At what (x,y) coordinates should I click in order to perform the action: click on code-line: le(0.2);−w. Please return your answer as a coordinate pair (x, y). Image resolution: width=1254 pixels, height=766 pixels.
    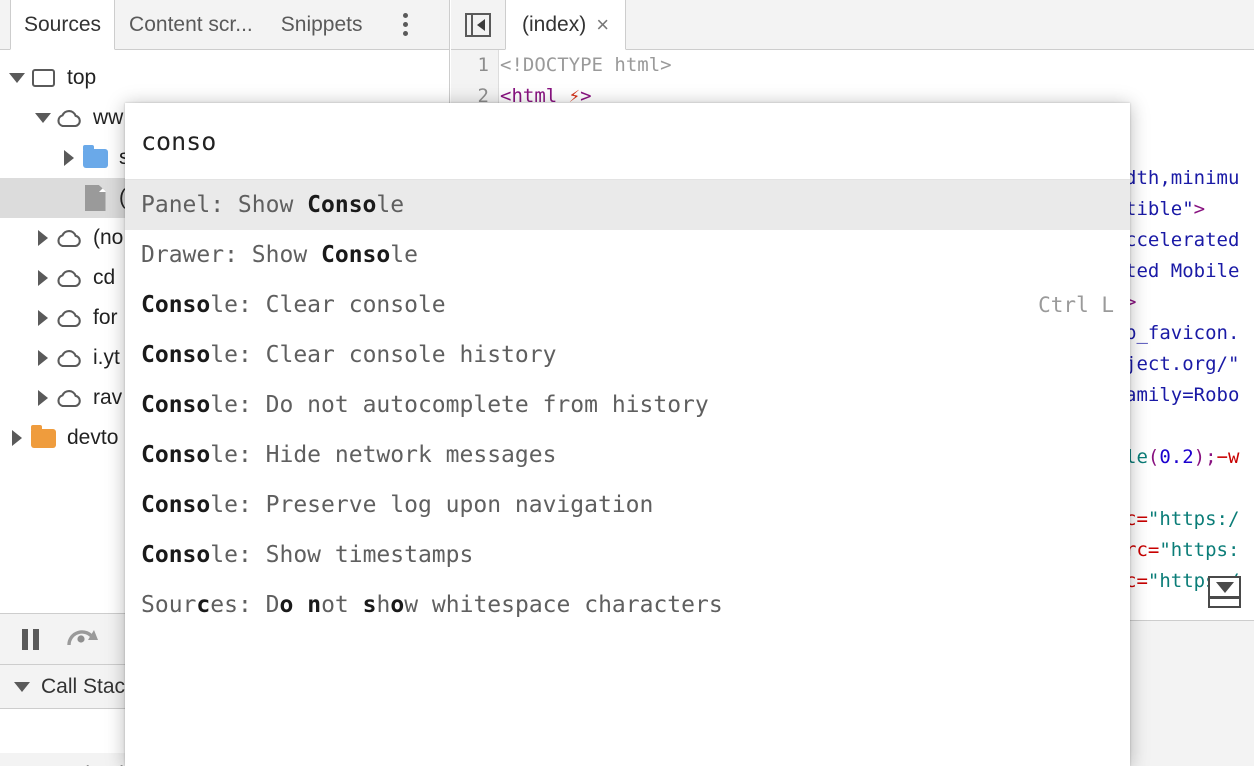
    Looking at the image, I should click on (1182, 457).